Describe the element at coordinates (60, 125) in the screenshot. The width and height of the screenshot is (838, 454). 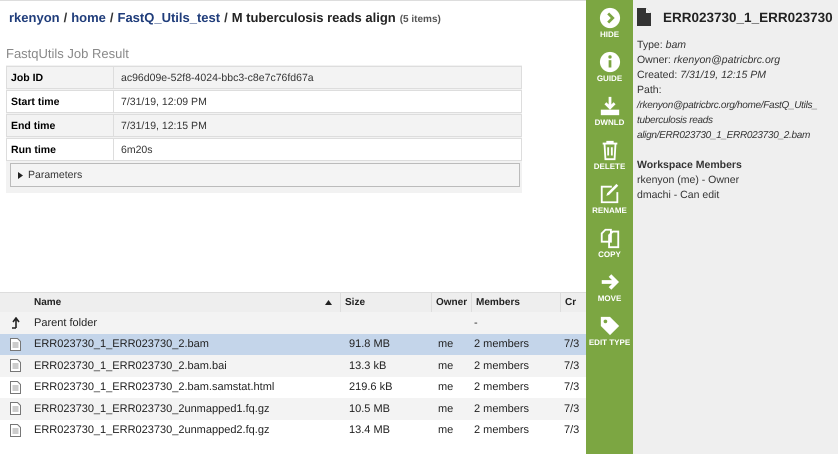
I see `table-cell: End time` at that location.